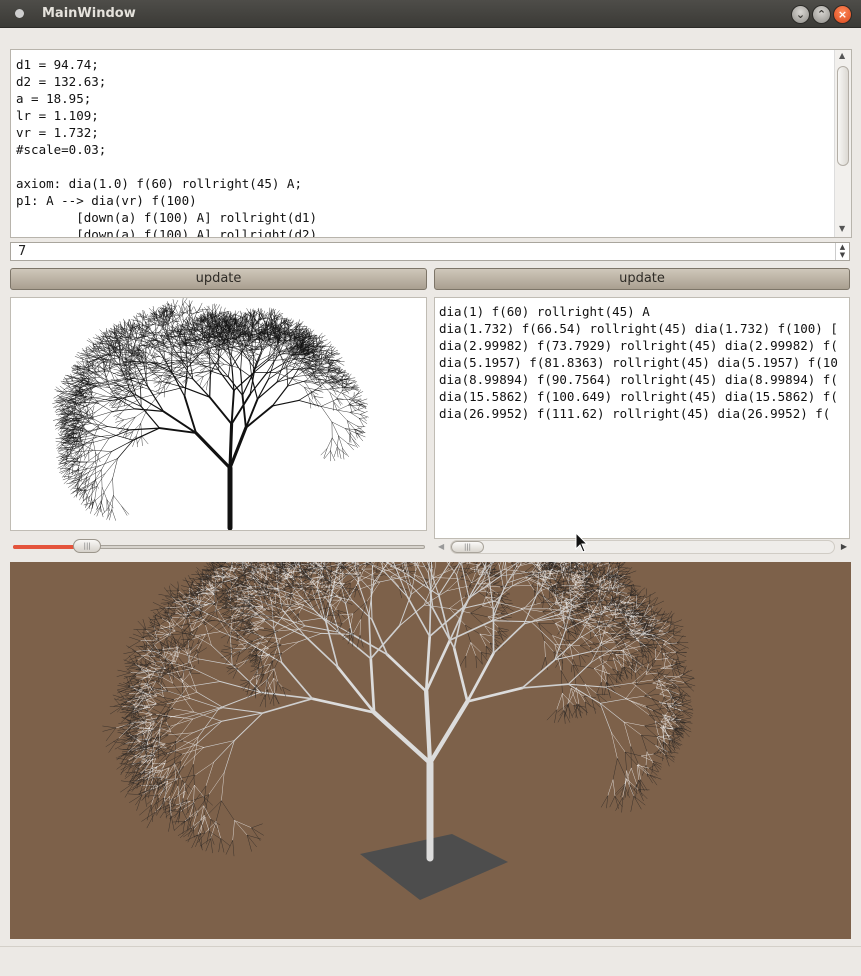 Image resolution: width=861 pixels, height=976 pixels. What do you see at coordinates (844, 546) in the screenshot?
I see `scroll-right-icon: ▶` at bounding box center [844, 546].